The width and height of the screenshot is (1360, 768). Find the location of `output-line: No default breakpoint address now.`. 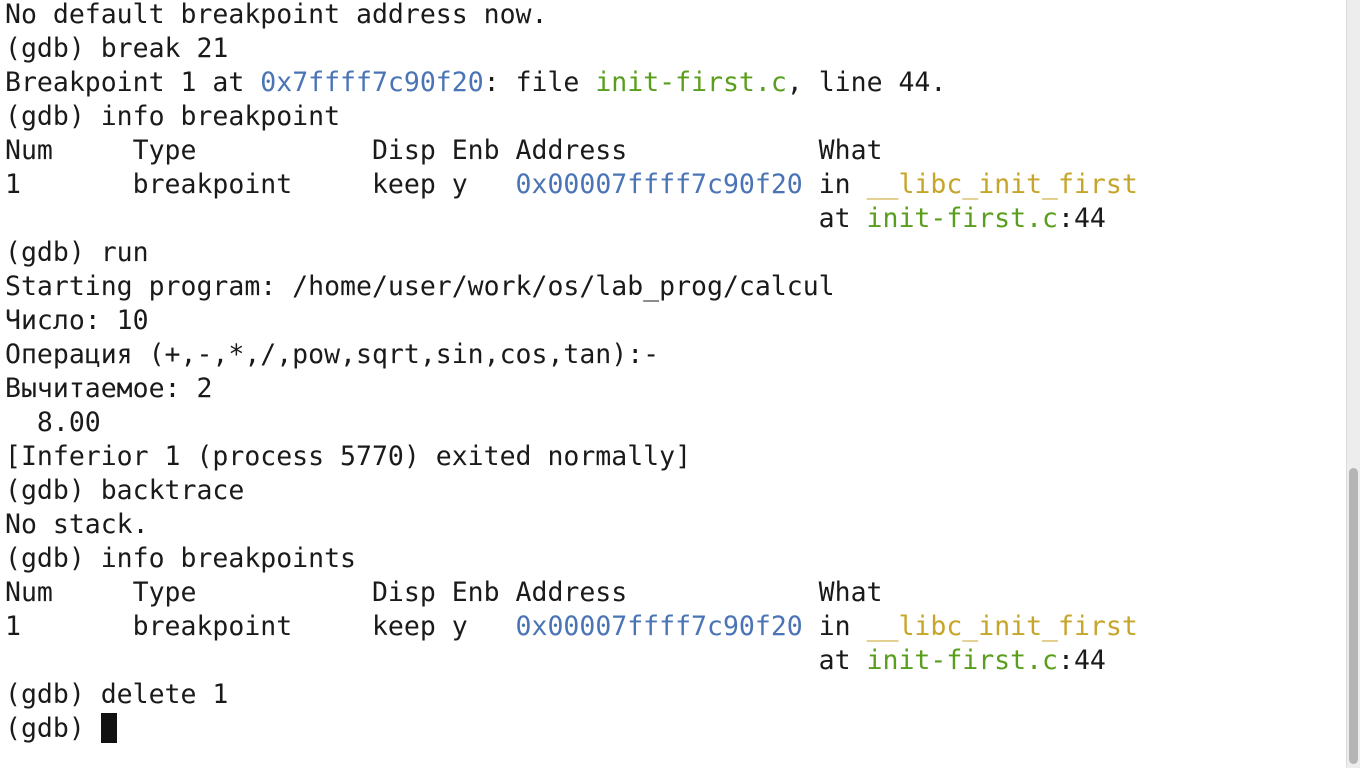

output-line: No default breakpoint address now. is located at coordinates (276, 15).